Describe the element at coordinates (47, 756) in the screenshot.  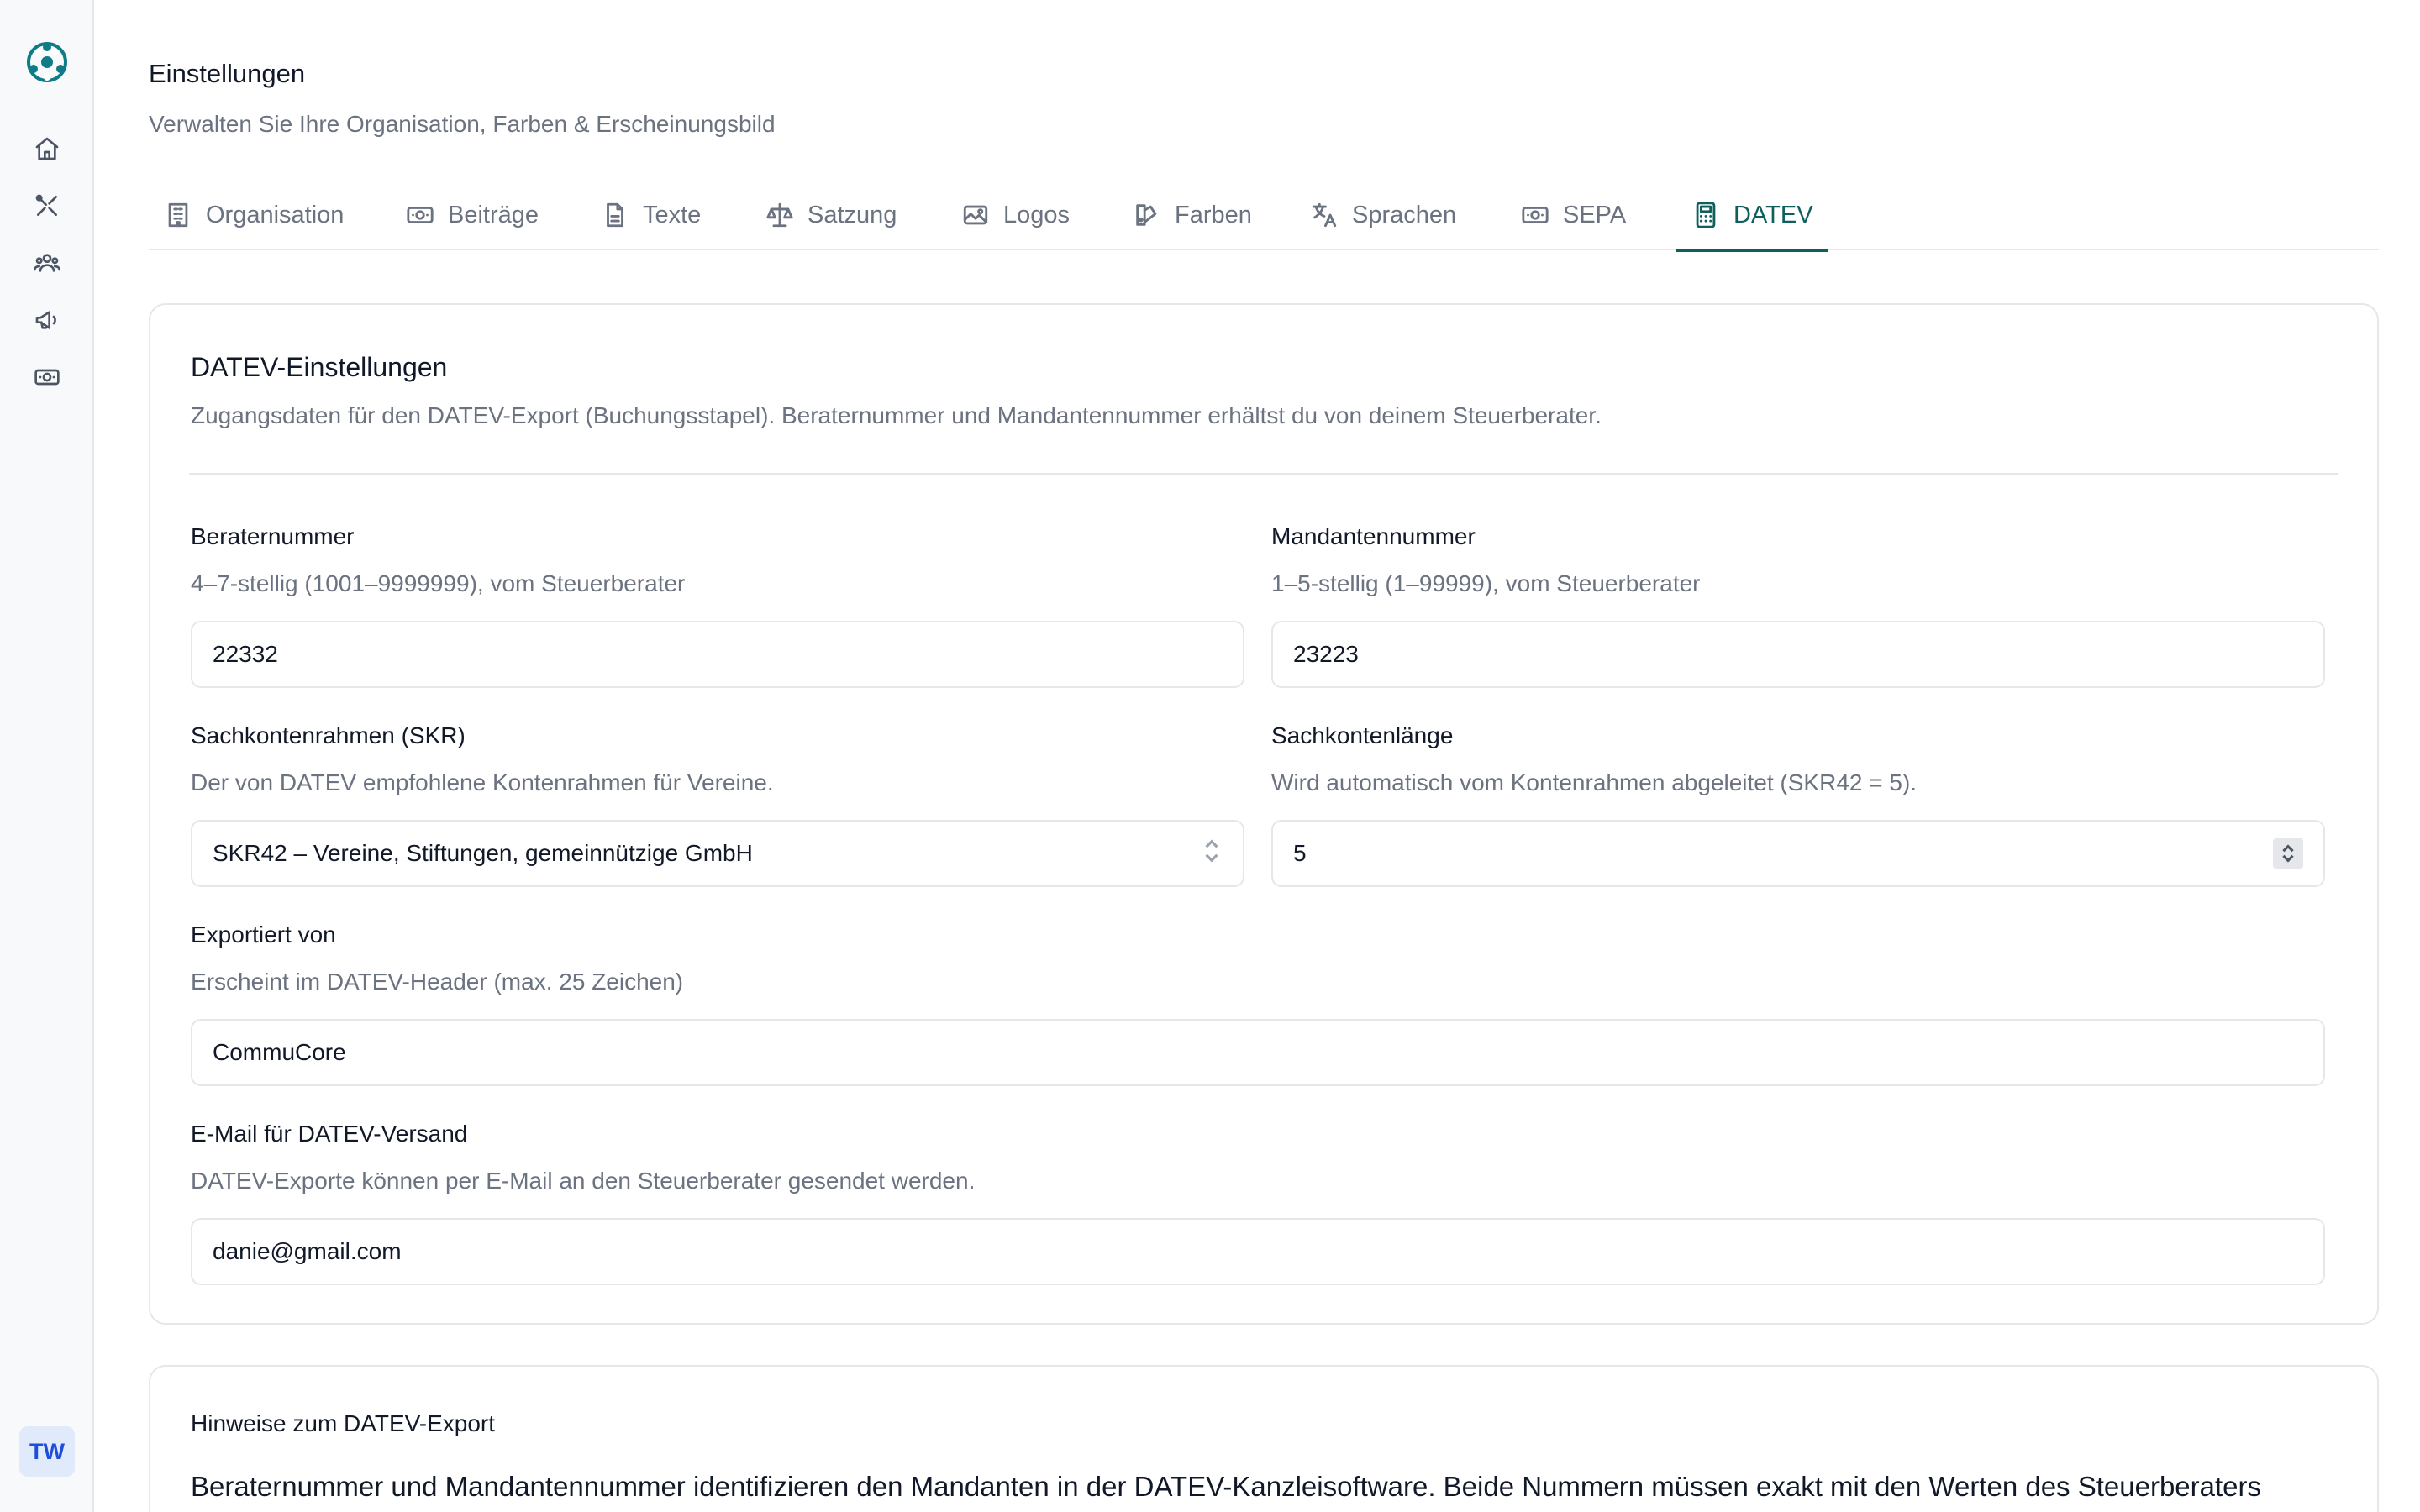
I see `sidebar: TW` at that location.